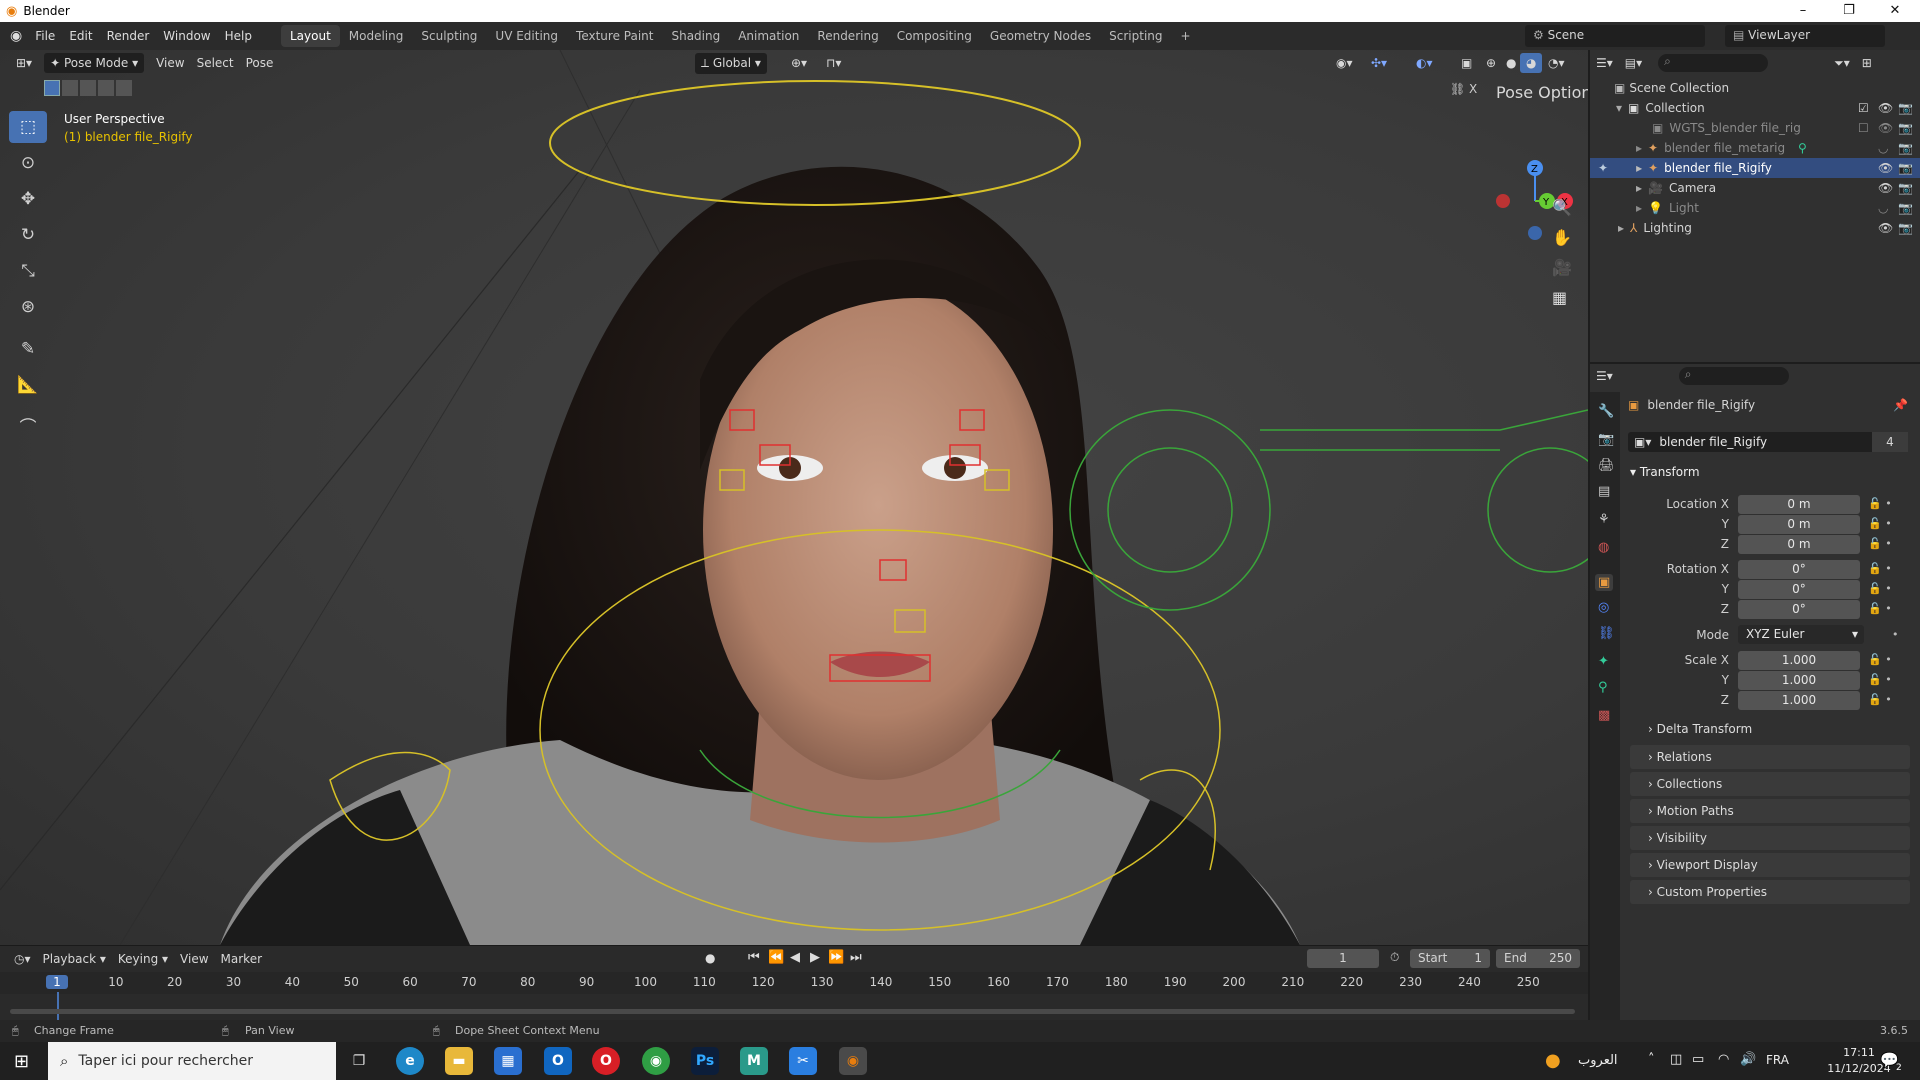  I want to click on rotation-mode-dropdown: XYZ Euler ▾, so click(1801, 634).